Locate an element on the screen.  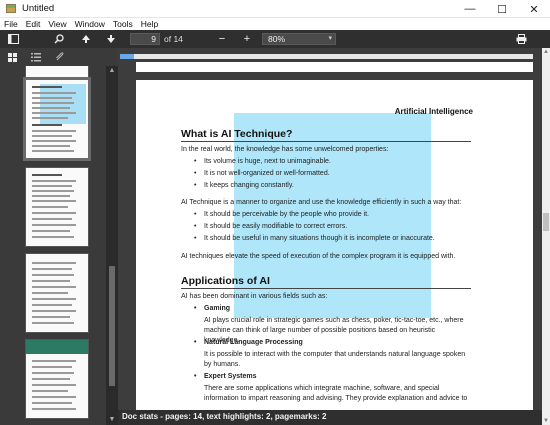
title-bar: Untitled — ☐ ✕ is located at coordinates (275, 9).